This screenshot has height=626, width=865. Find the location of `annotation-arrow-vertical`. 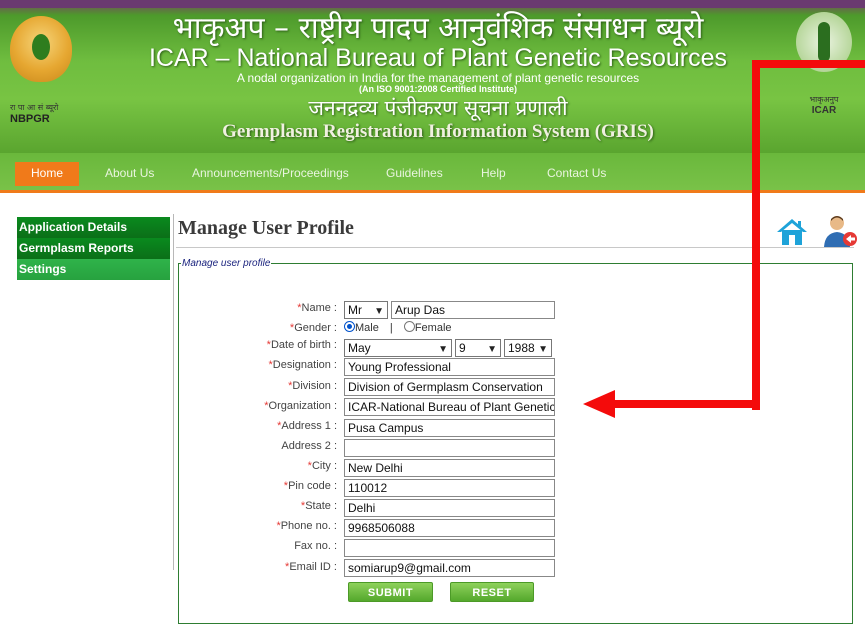

annotation-arrow-vertical is located at coordinates (756, 235).